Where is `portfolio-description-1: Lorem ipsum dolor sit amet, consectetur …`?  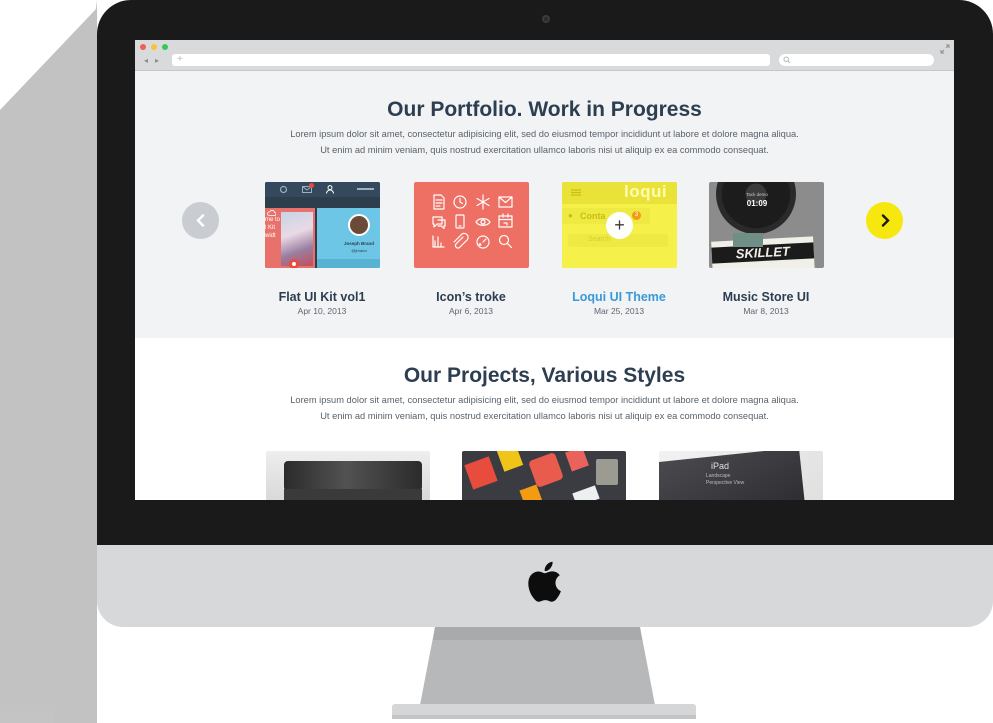 portfolio-description-1: Lorem ipsum dolor sit amet, consectetur … is located at coordinates (544, 134).